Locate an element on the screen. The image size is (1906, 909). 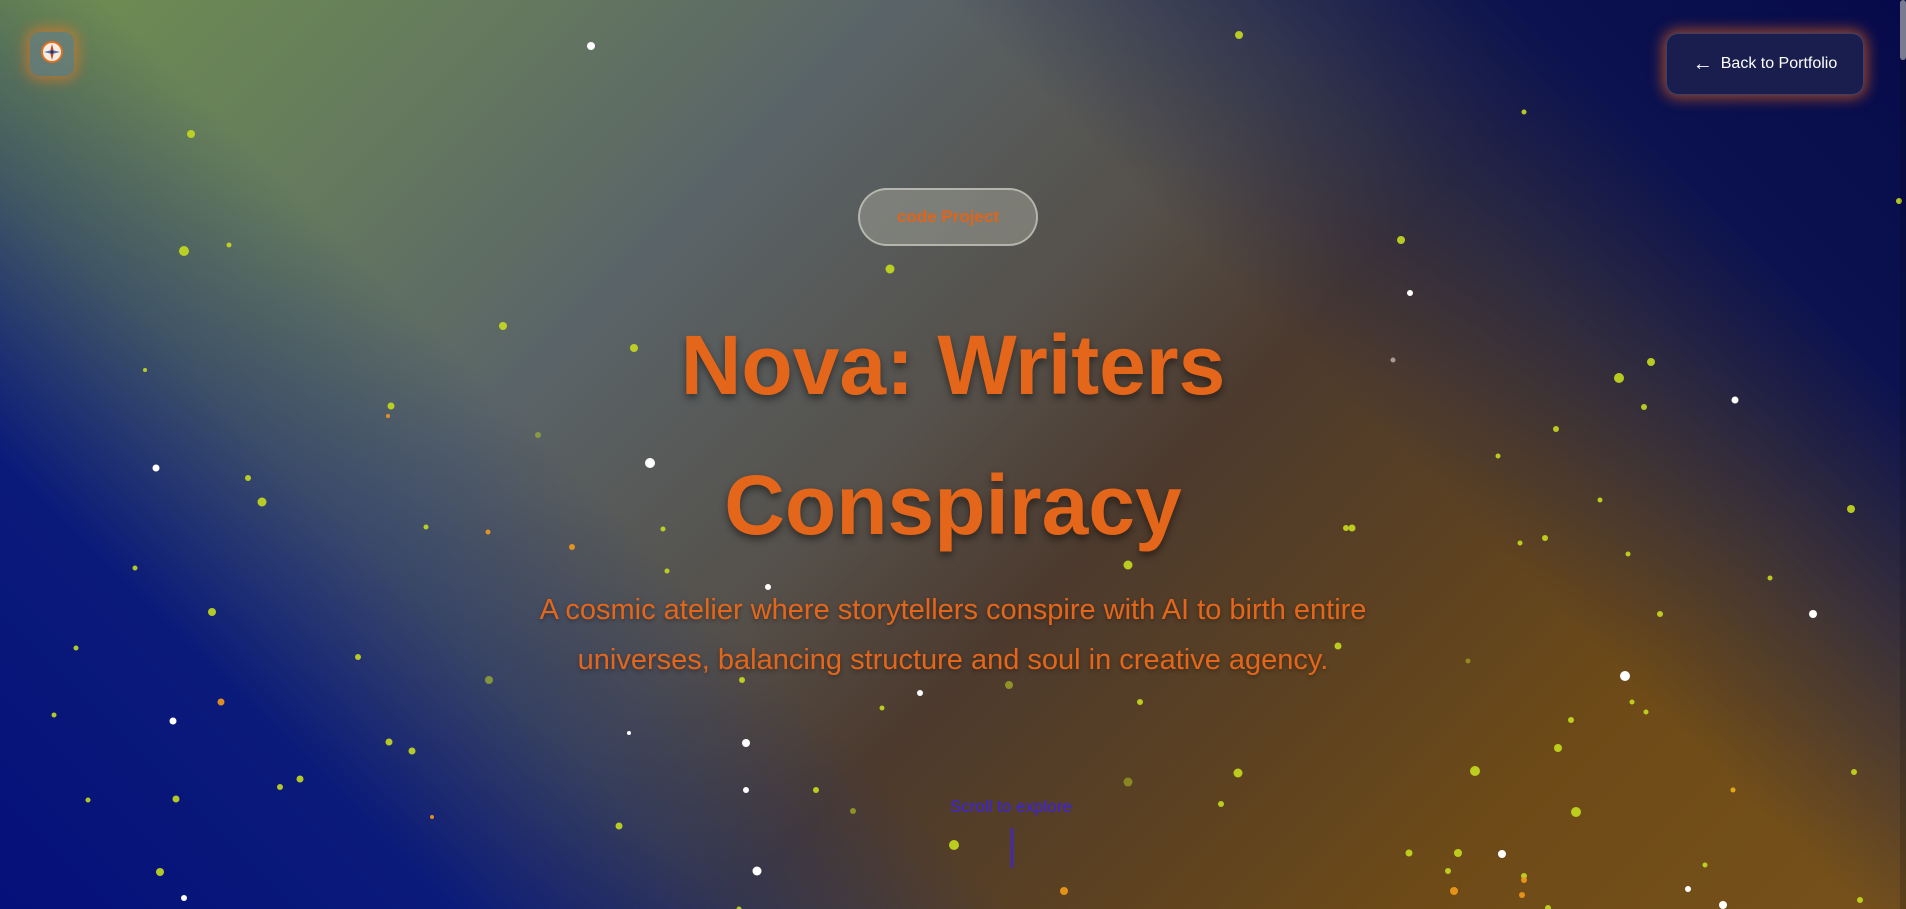
scroll-to-explore-hint: Scroll to explore is located at coordinates (1011, 807).